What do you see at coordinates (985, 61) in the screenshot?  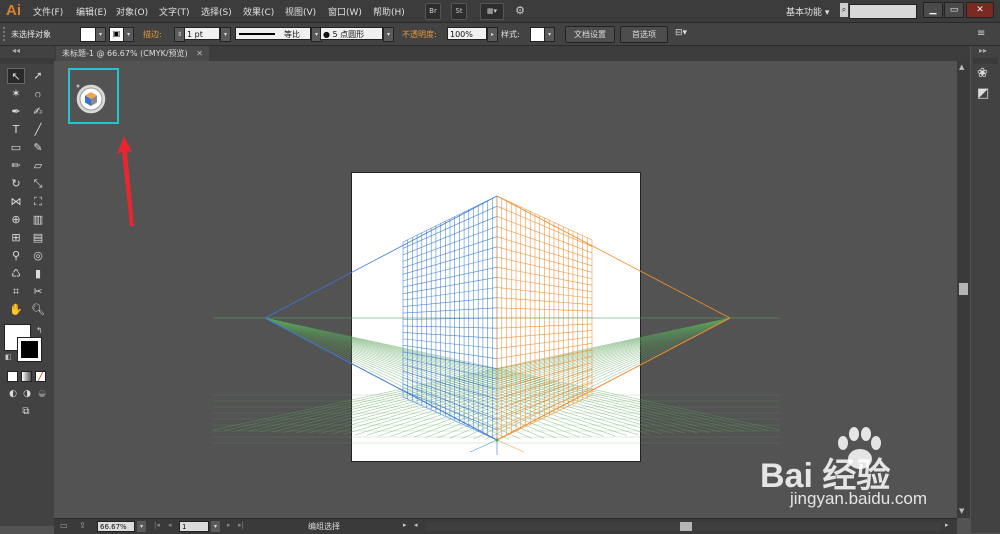 I see `dock-grip` at bounding box center [985, 61].